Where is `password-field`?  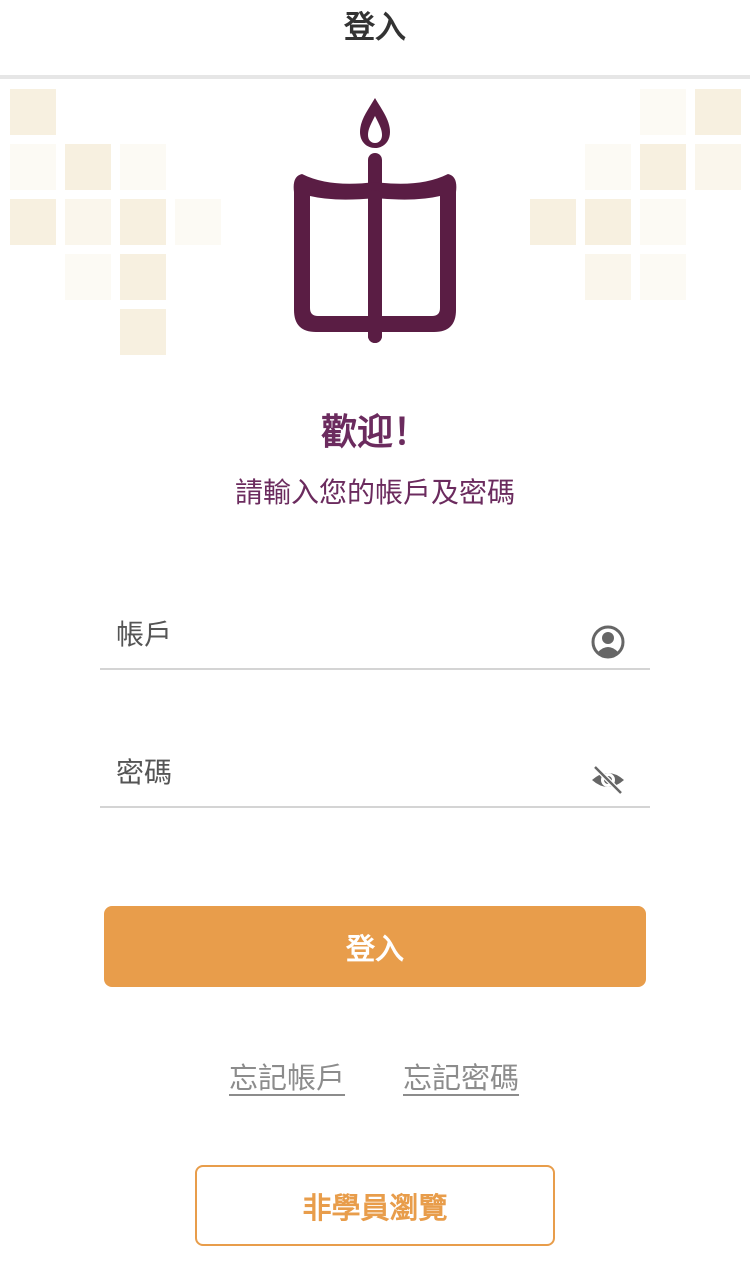
password-field is located at coordinates (375, 775).